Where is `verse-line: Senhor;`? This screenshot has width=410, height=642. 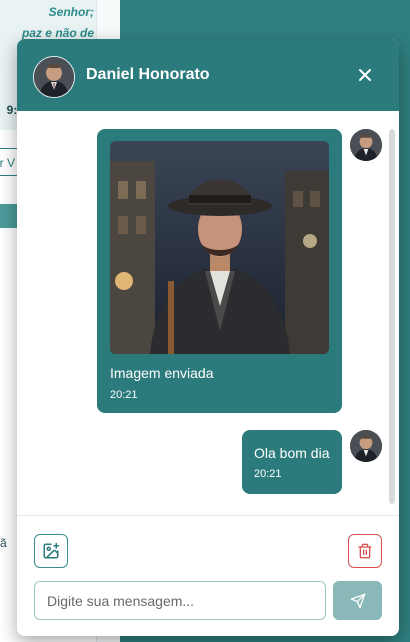 verse-line: Senhor; is located at coordinates (71, 12).